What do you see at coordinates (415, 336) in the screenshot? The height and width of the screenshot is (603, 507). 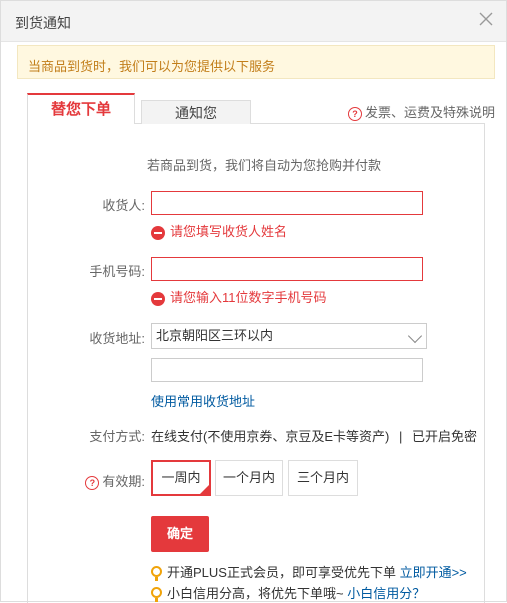 I see `chevron-down-icon` at bounding box center [415, 336].